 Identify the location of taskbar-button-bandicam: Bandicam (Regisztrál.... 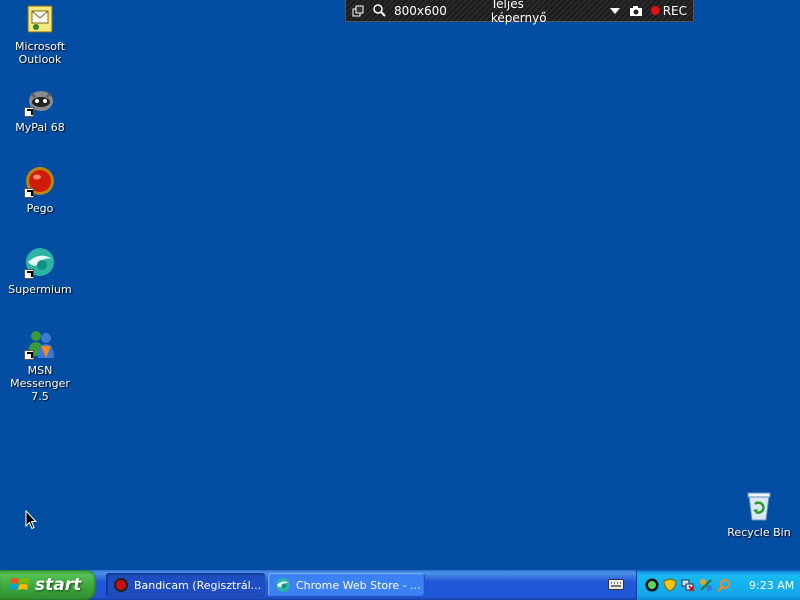
(185, 585).